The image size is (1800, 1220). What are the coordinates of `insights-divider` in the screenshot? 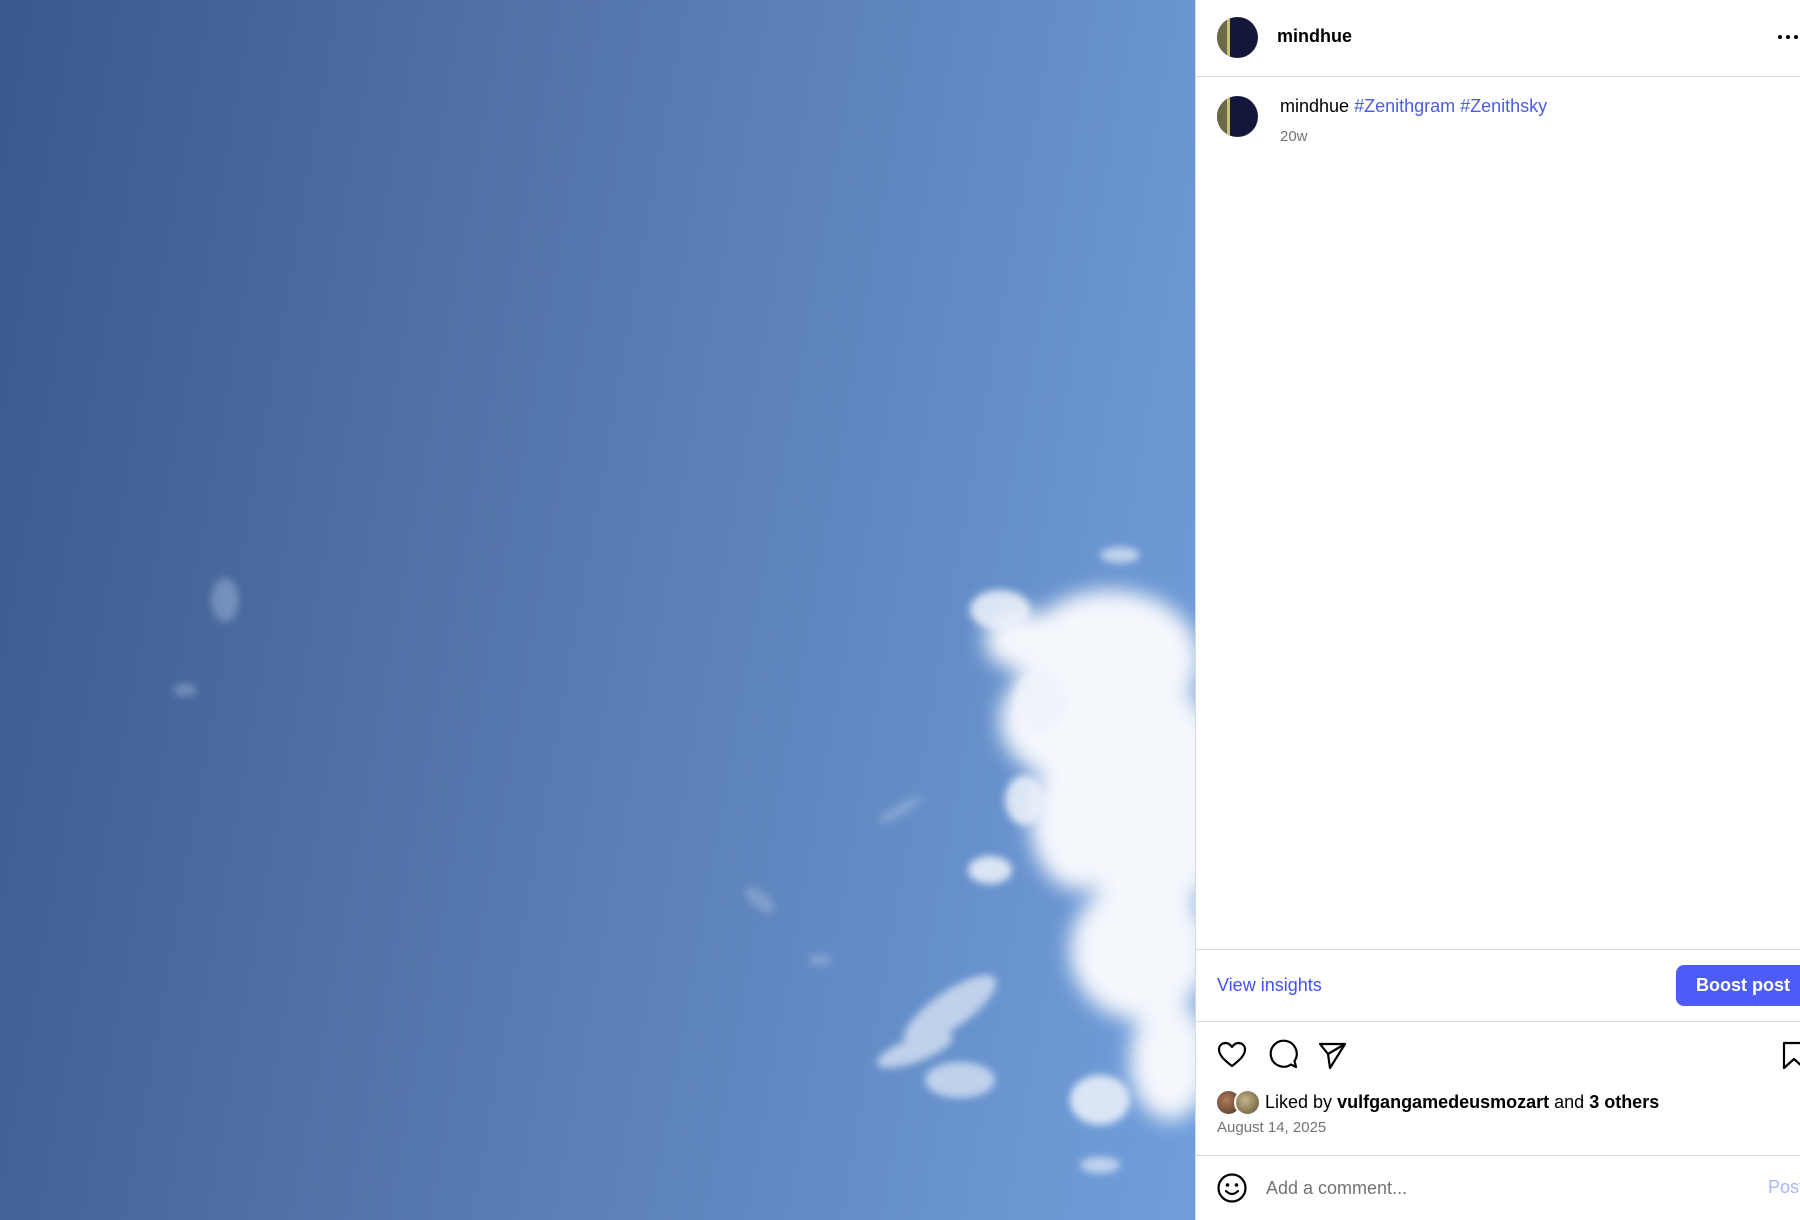 It's located at (1498, 949).